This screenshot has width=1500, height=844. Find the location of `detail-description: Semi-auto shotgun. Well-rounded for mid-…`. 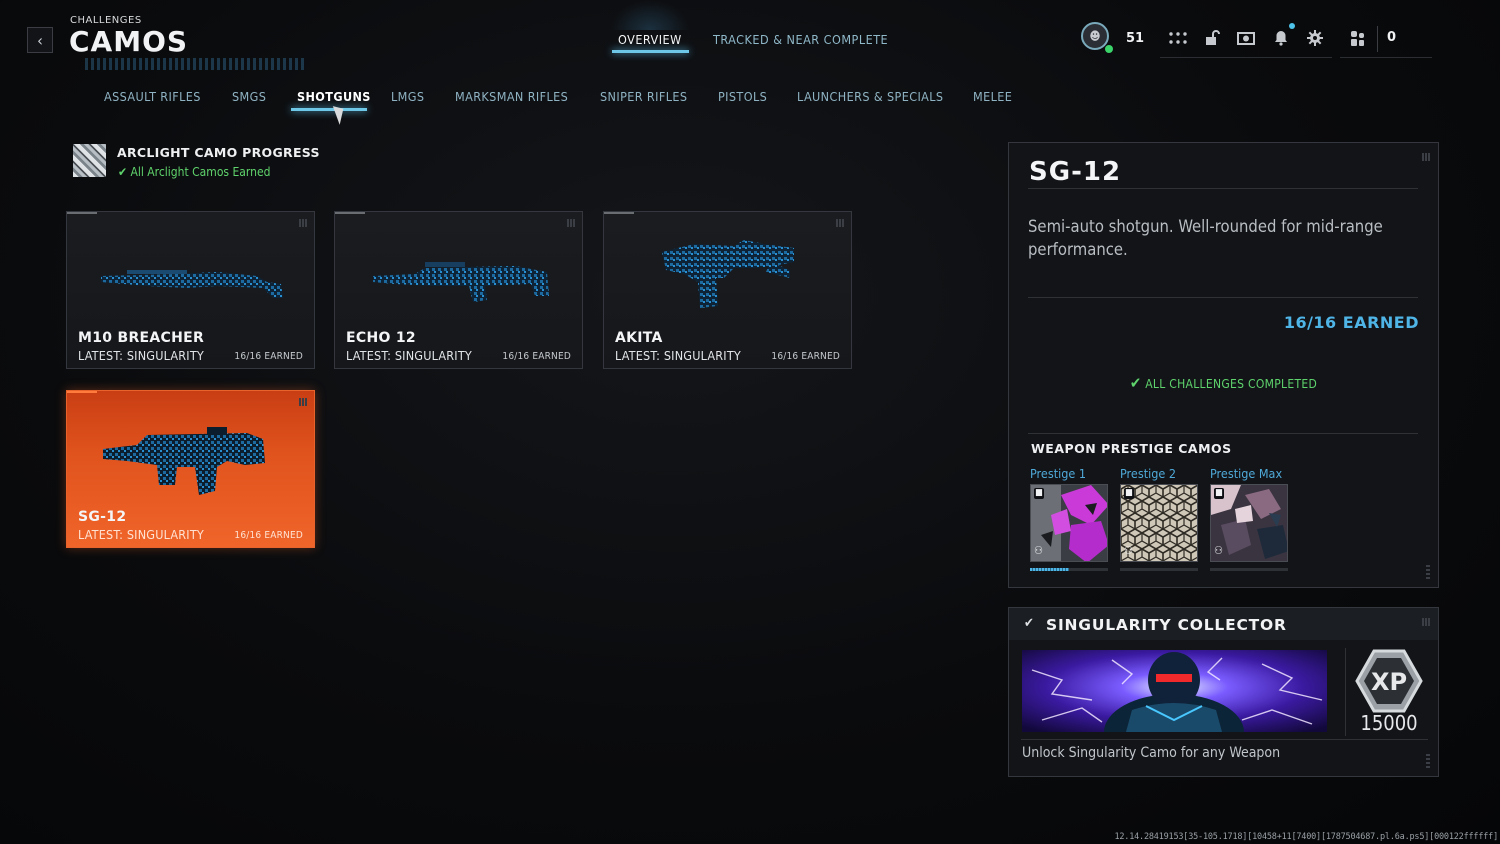

detail-description: Semi-auto shotgun. Well-rounded for mid-… is located at coordinates (1205, 238).